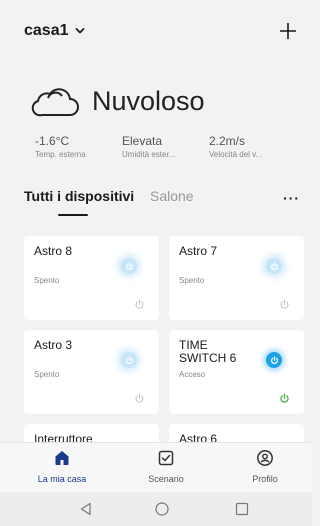  I want to click on device-card: Astro 3 Spento, so click(91, 372).